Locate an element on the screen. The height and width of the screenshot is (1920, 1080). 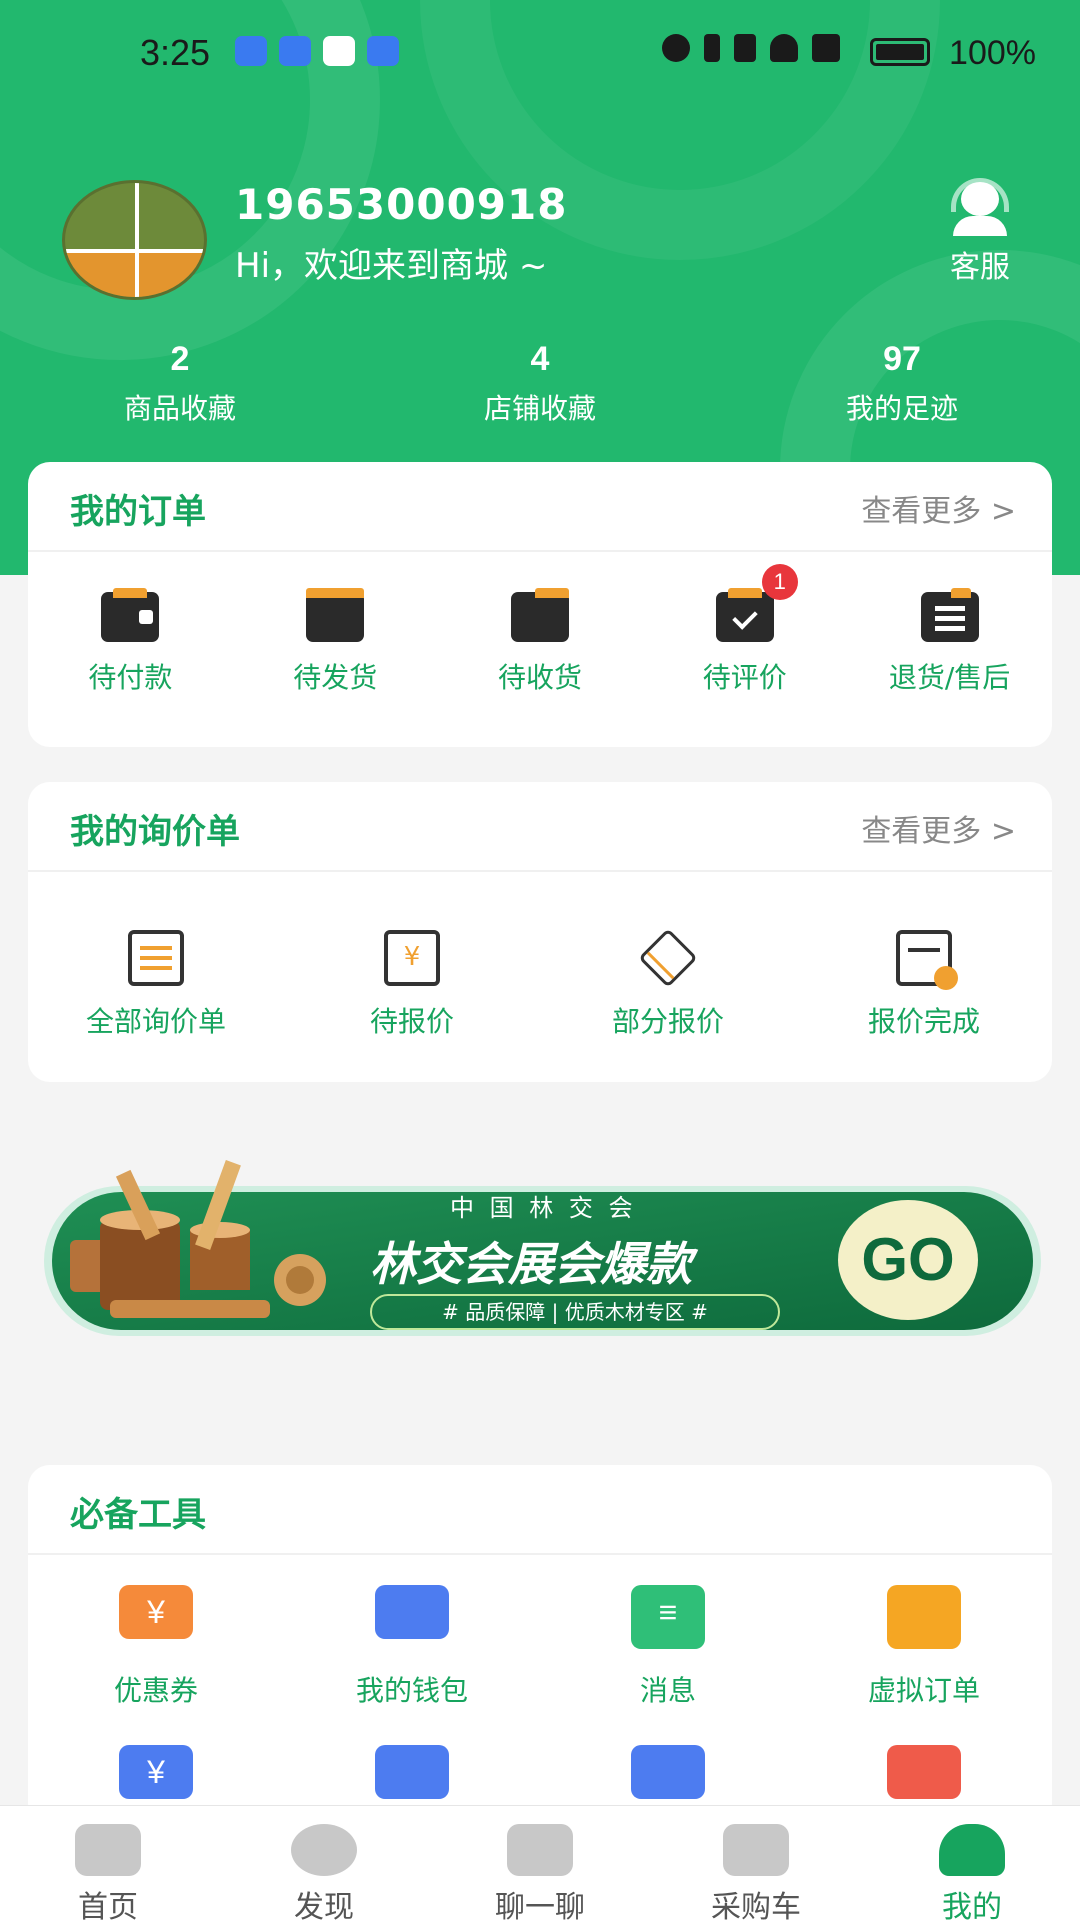
orders-card: 我的订单 查看更多 > 待付款 待发货 待收货 1 待评价 退货/售后 is located at coordinates (540, 604).